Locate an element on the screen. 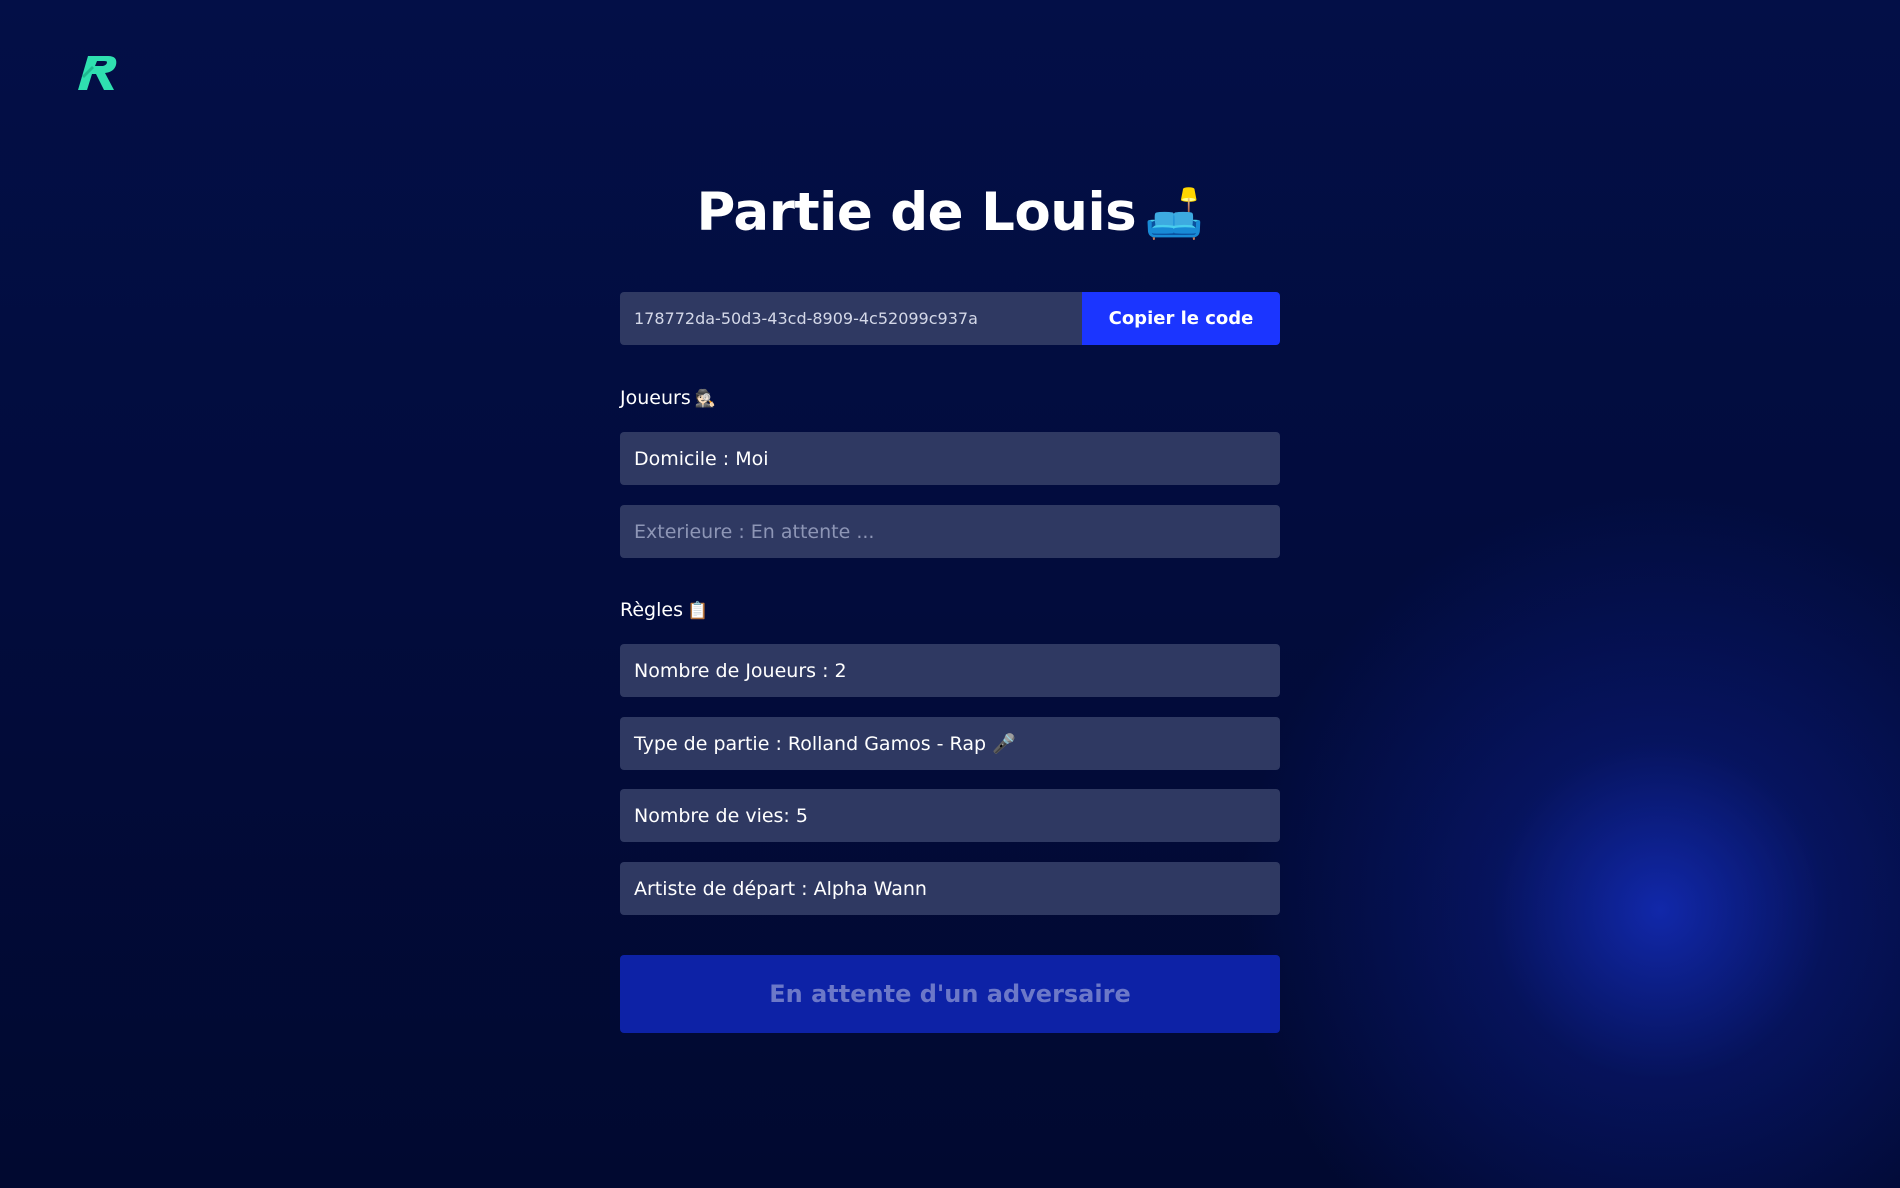  rule-game-type: Type de partie : Rolland Gamos - Rap 🎤 is located at coordinates (950, 743).